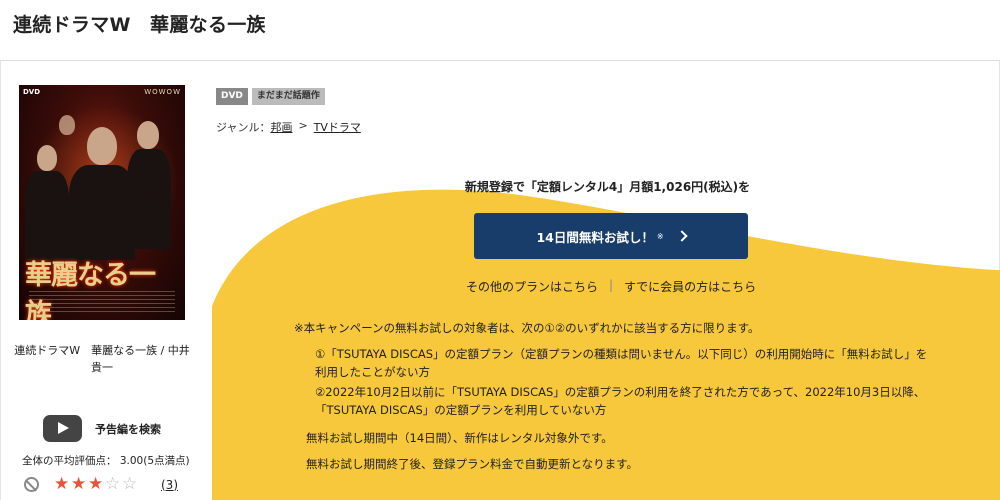  I want to click on genre-breadcrumb: ジャンル： 邦画 > TVドラマ, so click(288, 127).